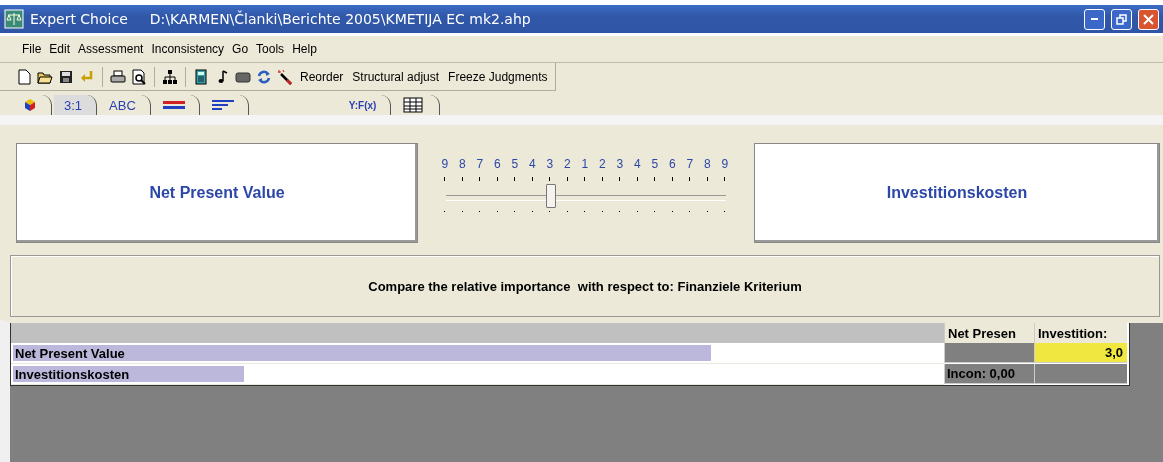 The image size is (1163, 462). Describe the element at coordinates (69, 353) in the screenshot. I see `row-label: Net Present Value` at that location.